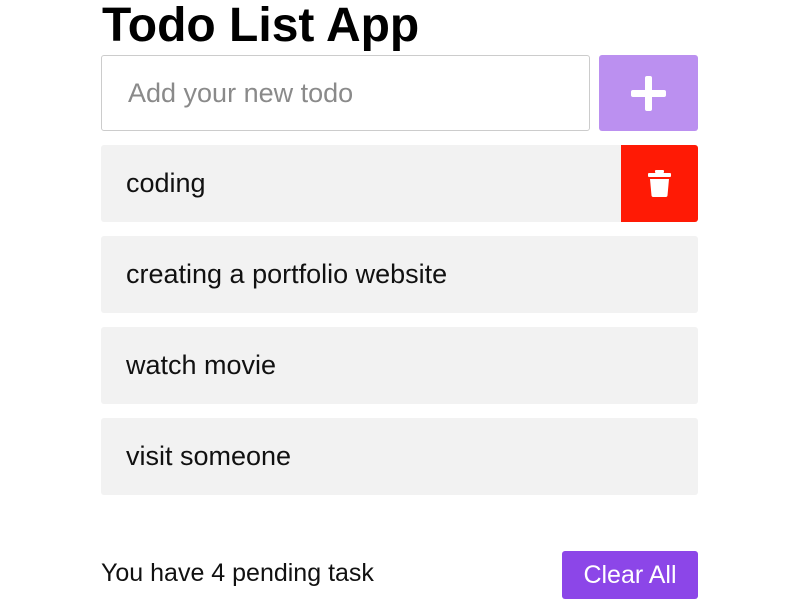  I want to click on todo-item: watch movie, so click(399, 365).